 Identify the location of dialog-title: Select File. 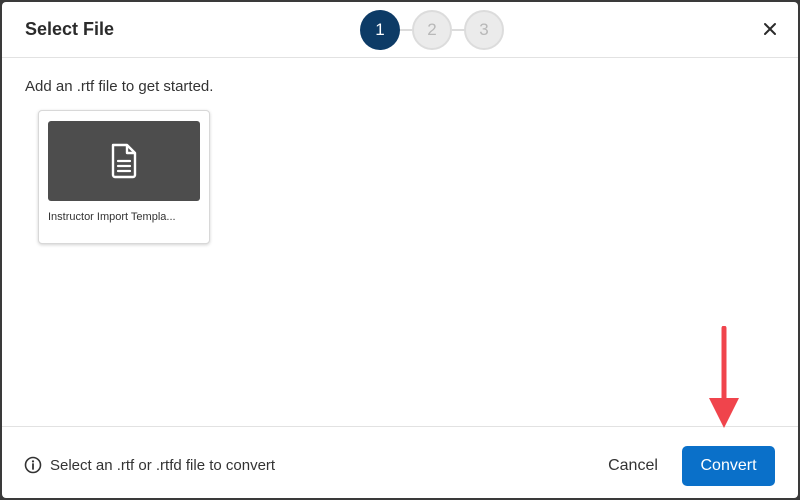
(70, 29).